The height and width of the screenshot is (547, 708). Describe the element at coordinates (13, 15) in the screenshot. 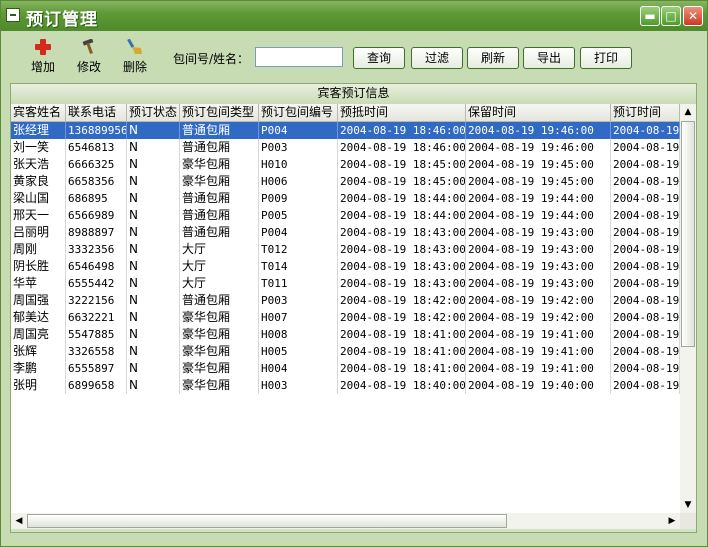

I see `system-menu-icon` at that location.